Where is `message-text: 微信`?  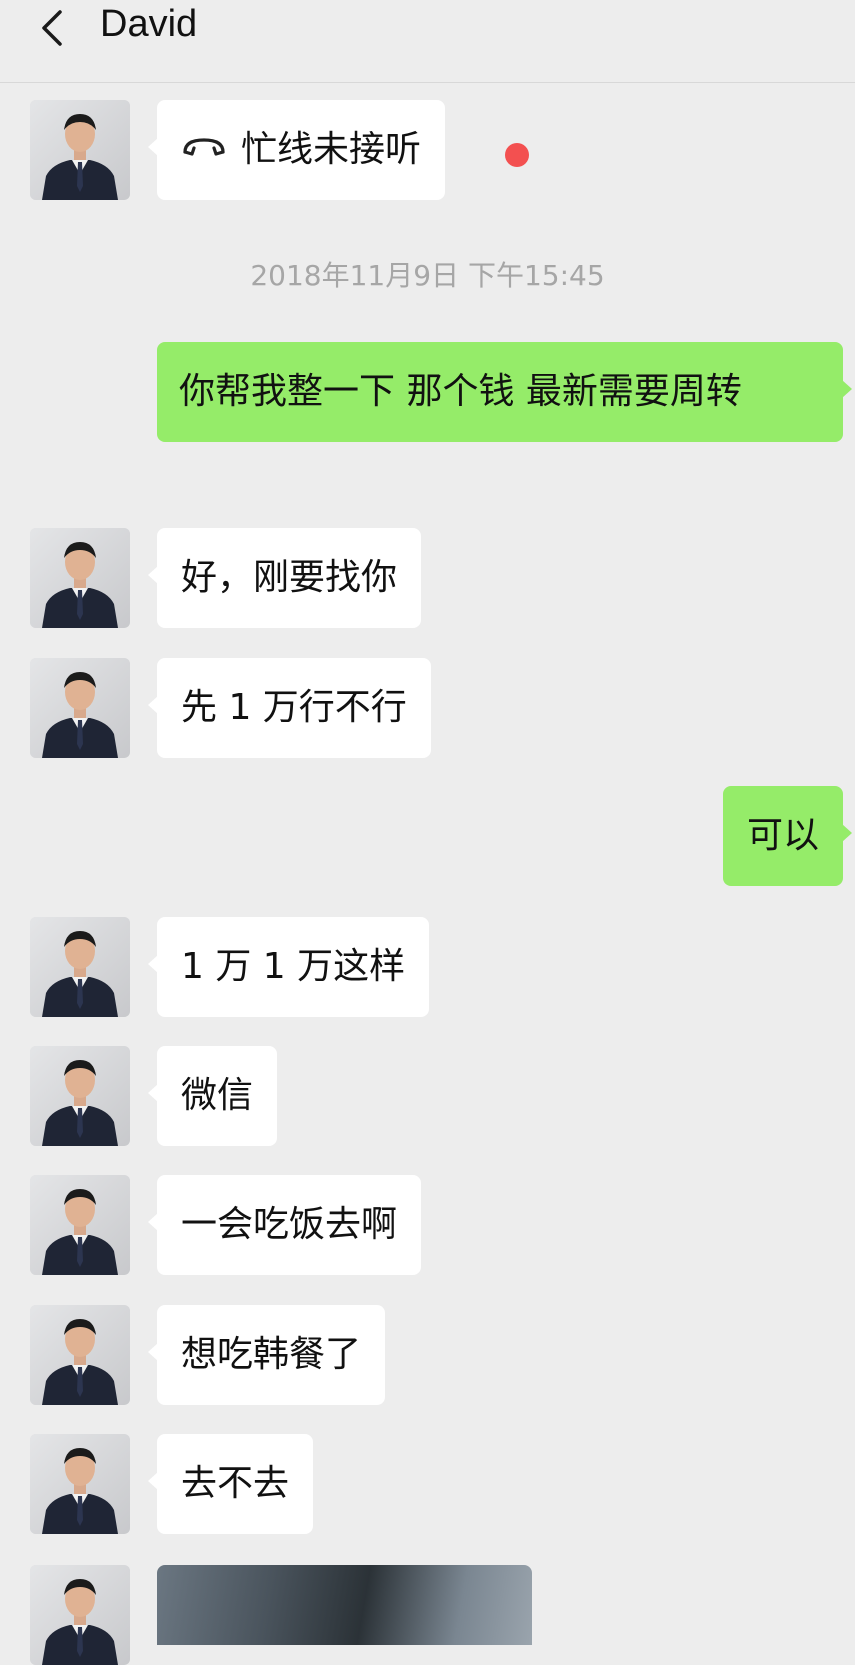
message-text: 微信 is located at coordinates (217, 1095).